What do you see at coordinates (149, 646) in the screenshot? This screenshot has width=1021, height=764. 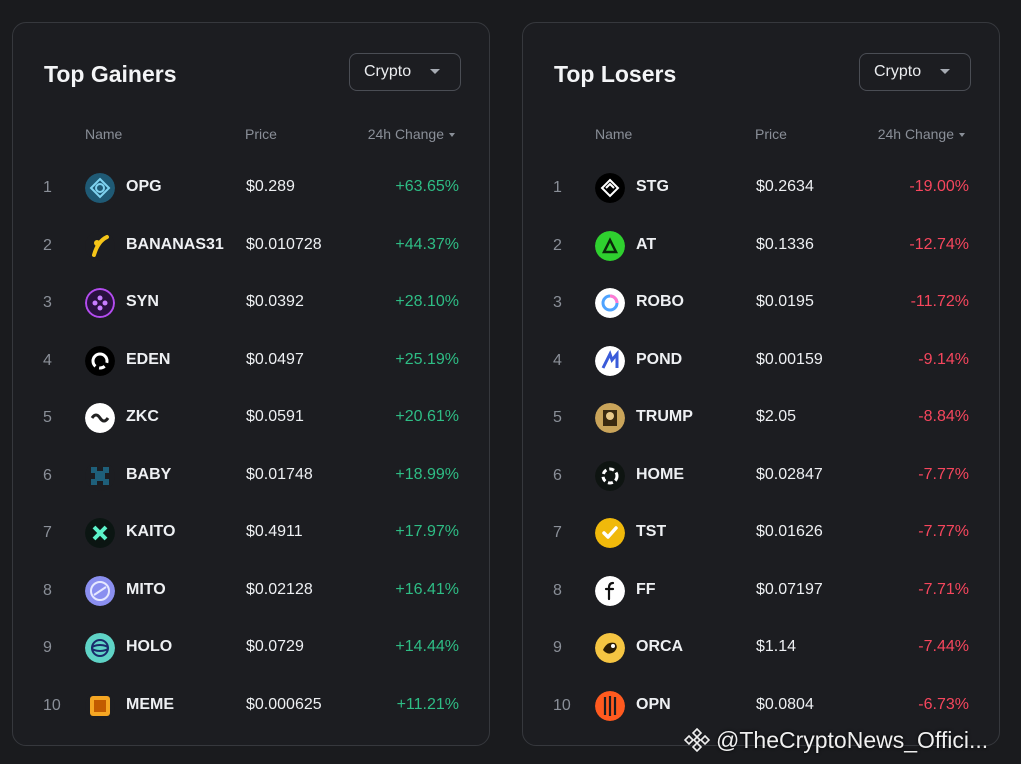 I see `coin-symbol: HOLO` at bounding box center [149, 646].